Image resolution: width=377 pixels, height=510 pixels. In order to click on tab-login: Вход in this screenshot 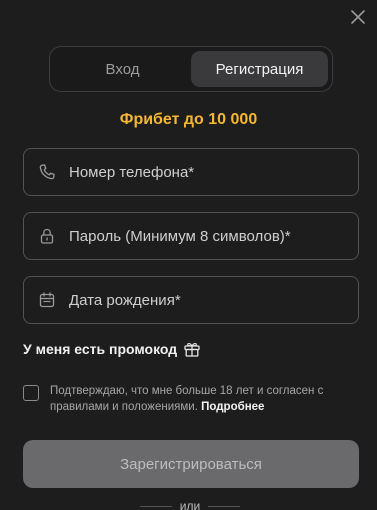, I will do `click(122, 69)`.